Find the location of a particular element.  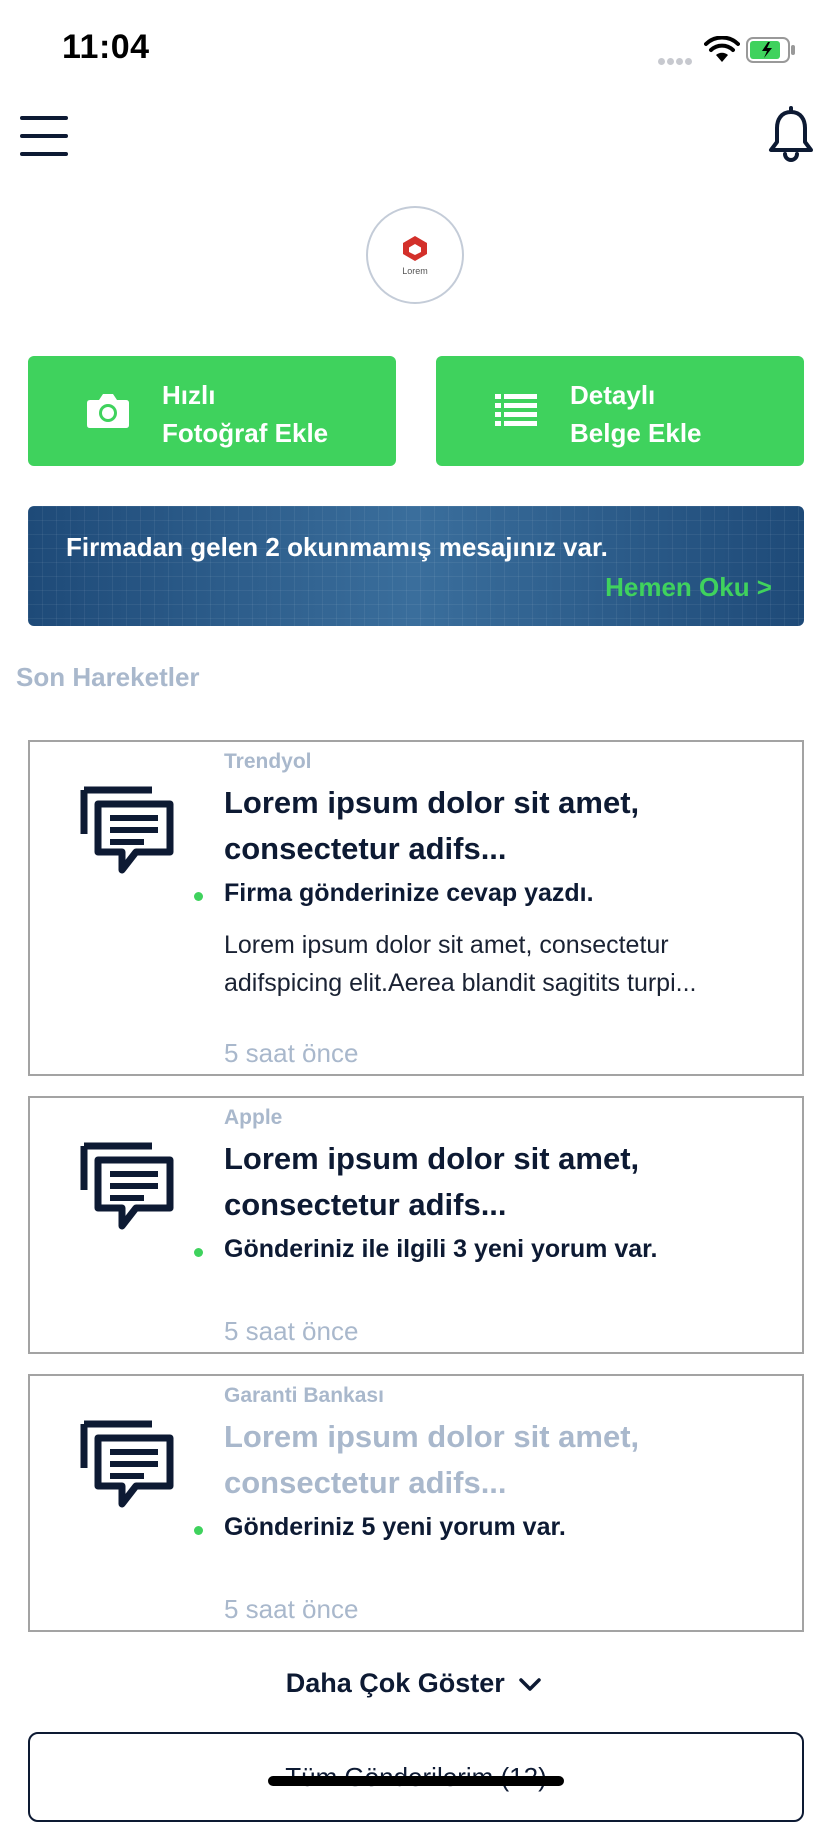

logo-text: Lorem is located at coordinates (415, 271).